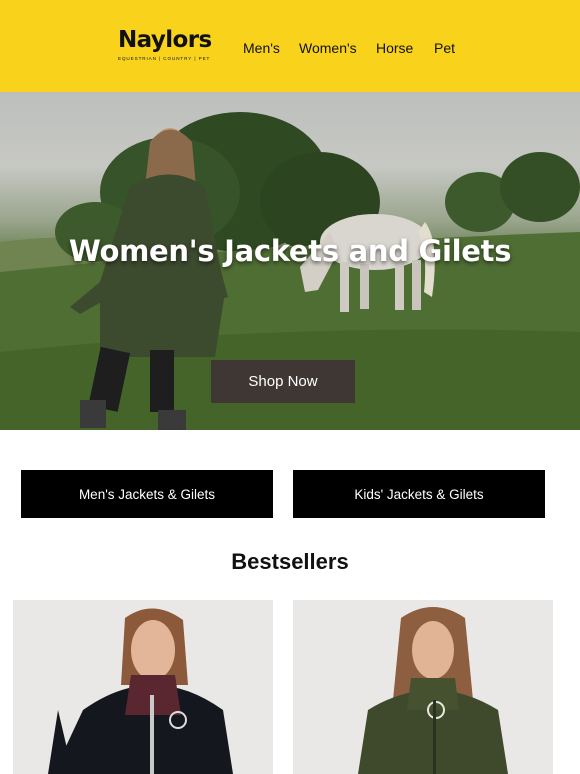  I want to click on shop-now-button: Shop Now, so click(283, 381).